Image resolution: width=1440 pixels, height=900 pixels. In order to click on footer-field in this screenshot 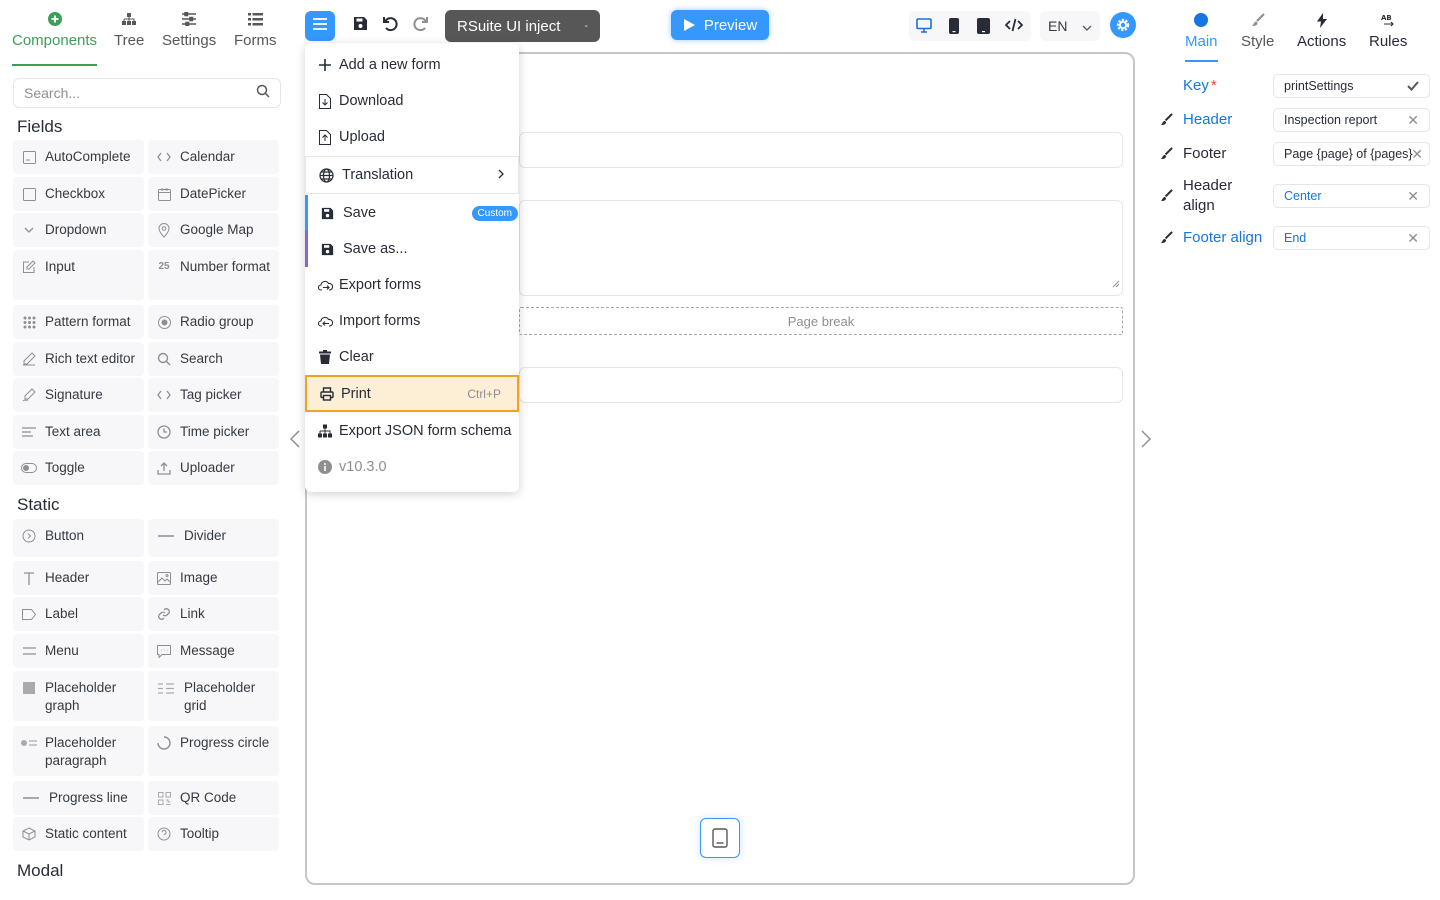, I will do `click(821, 385)`.